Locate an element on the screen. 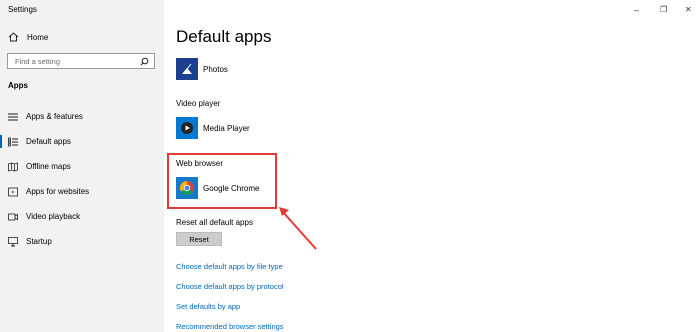 Image resolution: width=699 pixels, height=332 pixels. sidebar-item-startup: Startup is located at coordinates (82, 241).